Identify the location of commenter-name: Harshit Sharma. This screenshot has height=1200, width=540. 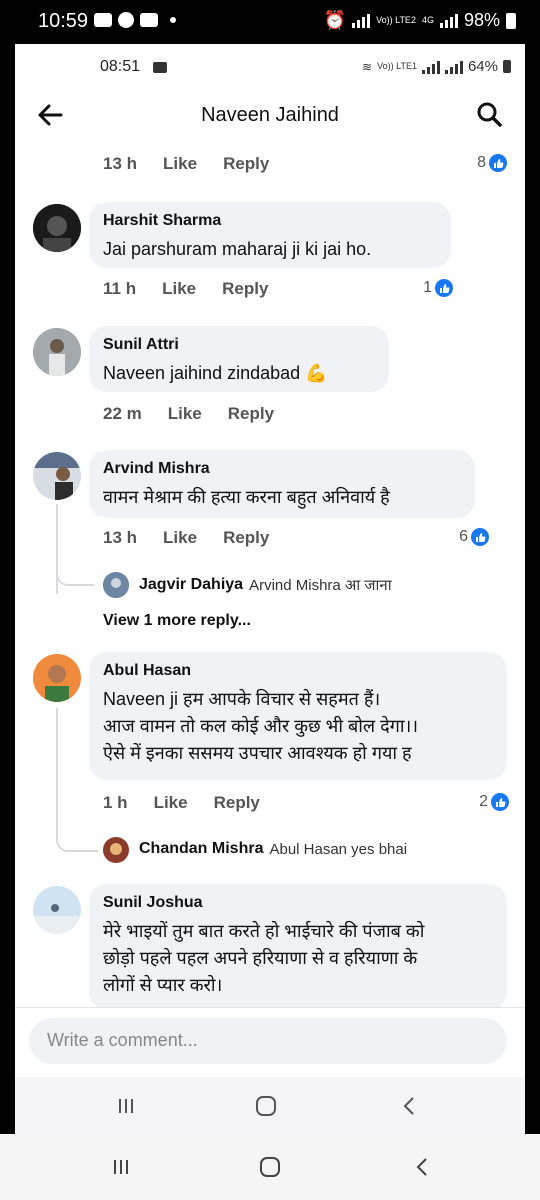
(270, 221).